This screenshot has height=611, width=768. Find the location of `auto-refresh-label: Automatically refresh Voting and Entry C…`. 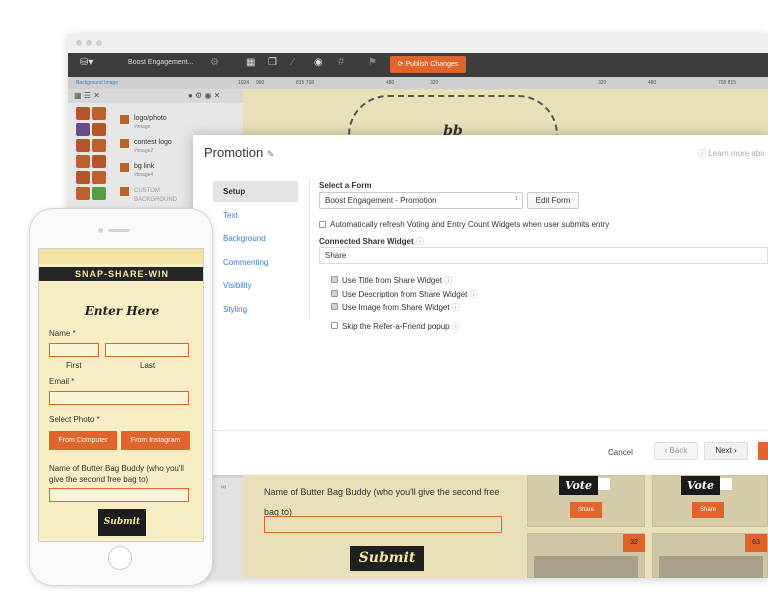

auto-refresh-label: Automatically refresh Voting and Entry C… is located at coordinates (470, 224).